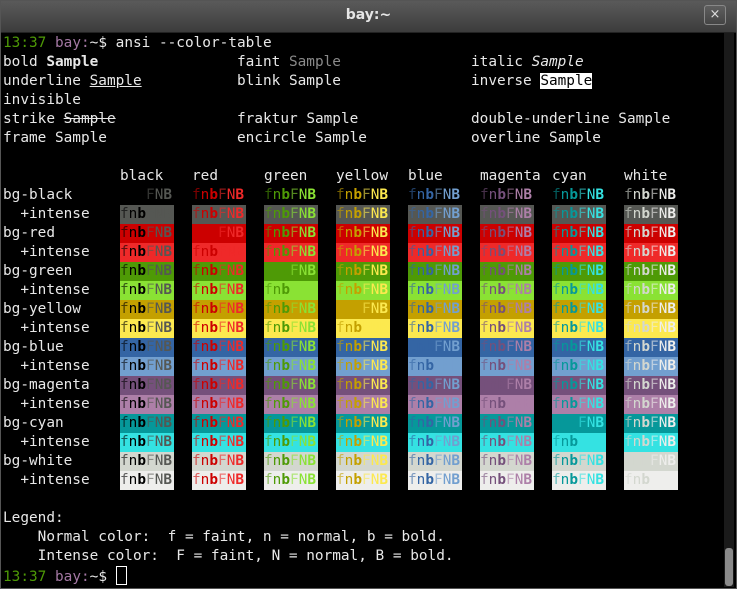 The image size is (737, 589). What do you see at coordinates (729, 310) in the screenshot?
I see `scrollbar-track` at bounding box center [729, 310].